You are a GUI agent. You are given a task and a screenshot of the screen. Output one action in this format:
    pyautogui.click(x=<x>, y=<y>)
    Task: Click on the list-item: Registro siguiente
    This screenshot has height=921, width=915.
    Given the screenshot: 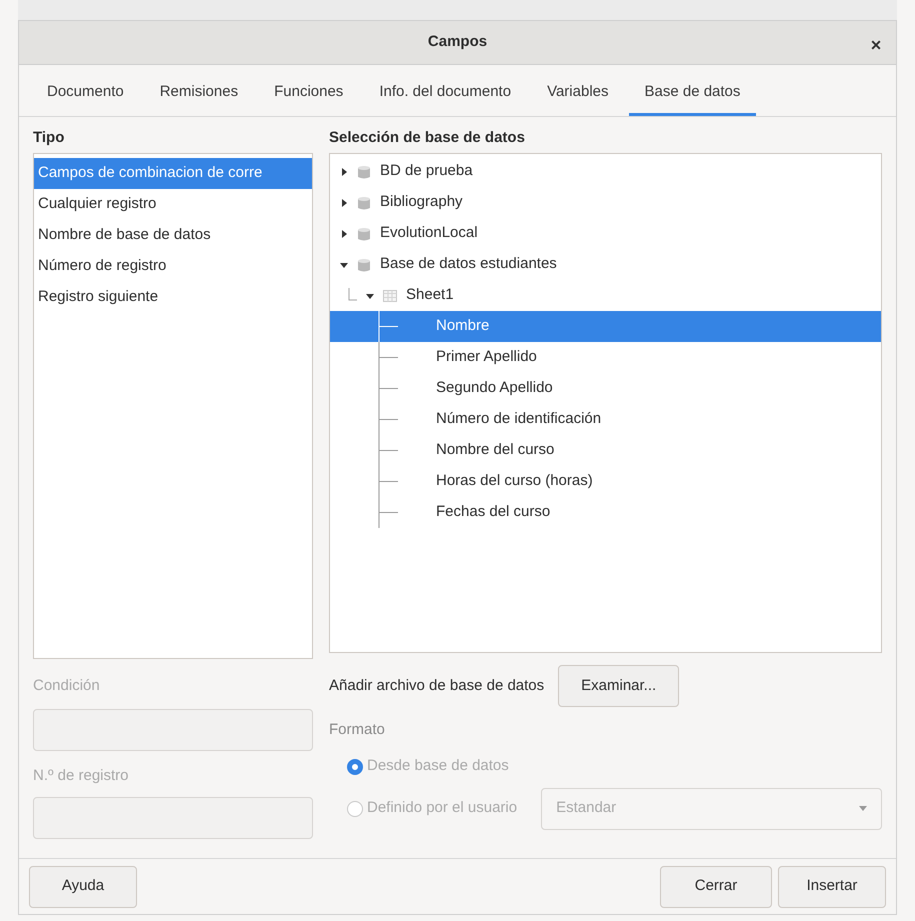 What is the action you would take?
    pyautogui.click(x=173, y=297)
    